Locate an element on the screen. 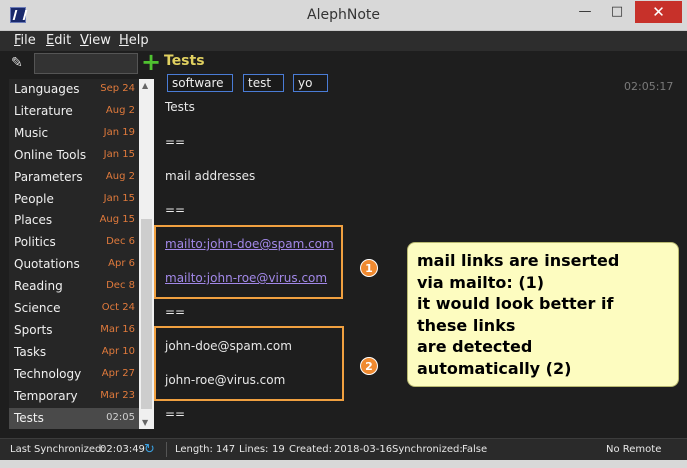 The height and width of the screenshot is (468, 687). note-list-item-date: Dec 6 is located at coordinates (120, 242).